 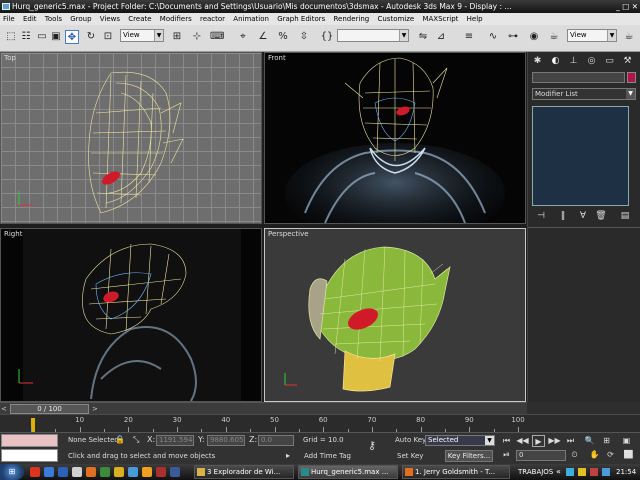 I want to click on track-bar: 10 20 30 40 50 60 70 80 90 100, so click(x=263, y=423).